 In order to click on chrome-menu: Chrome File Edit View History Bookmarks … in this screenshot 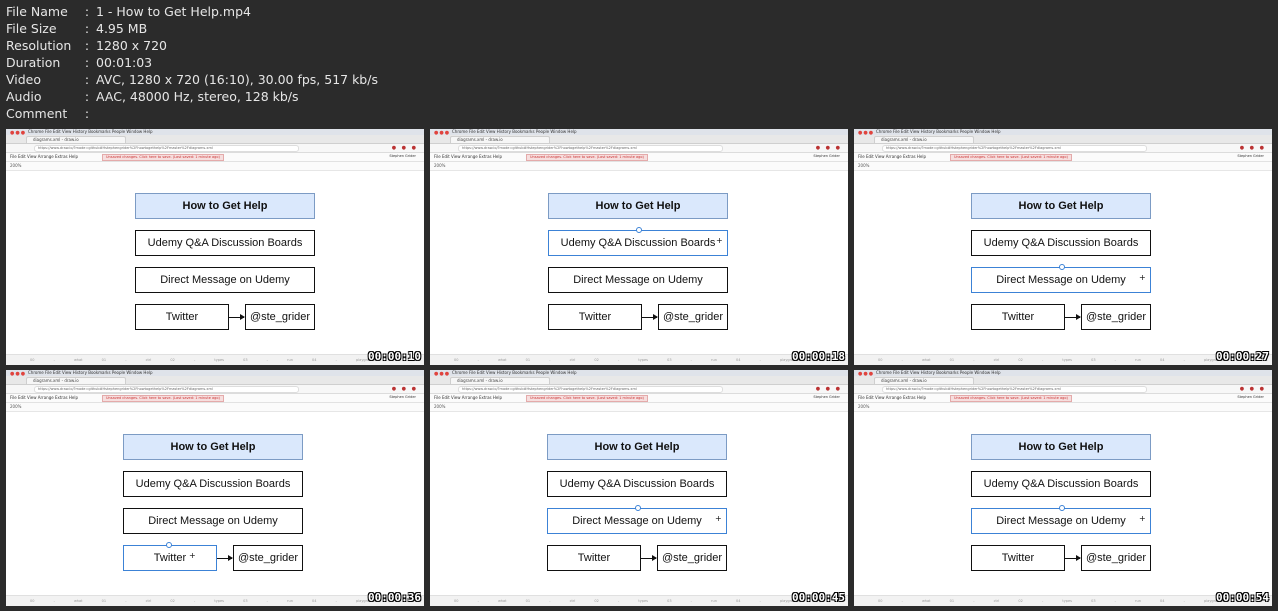, I will do `click(514, 131)`.